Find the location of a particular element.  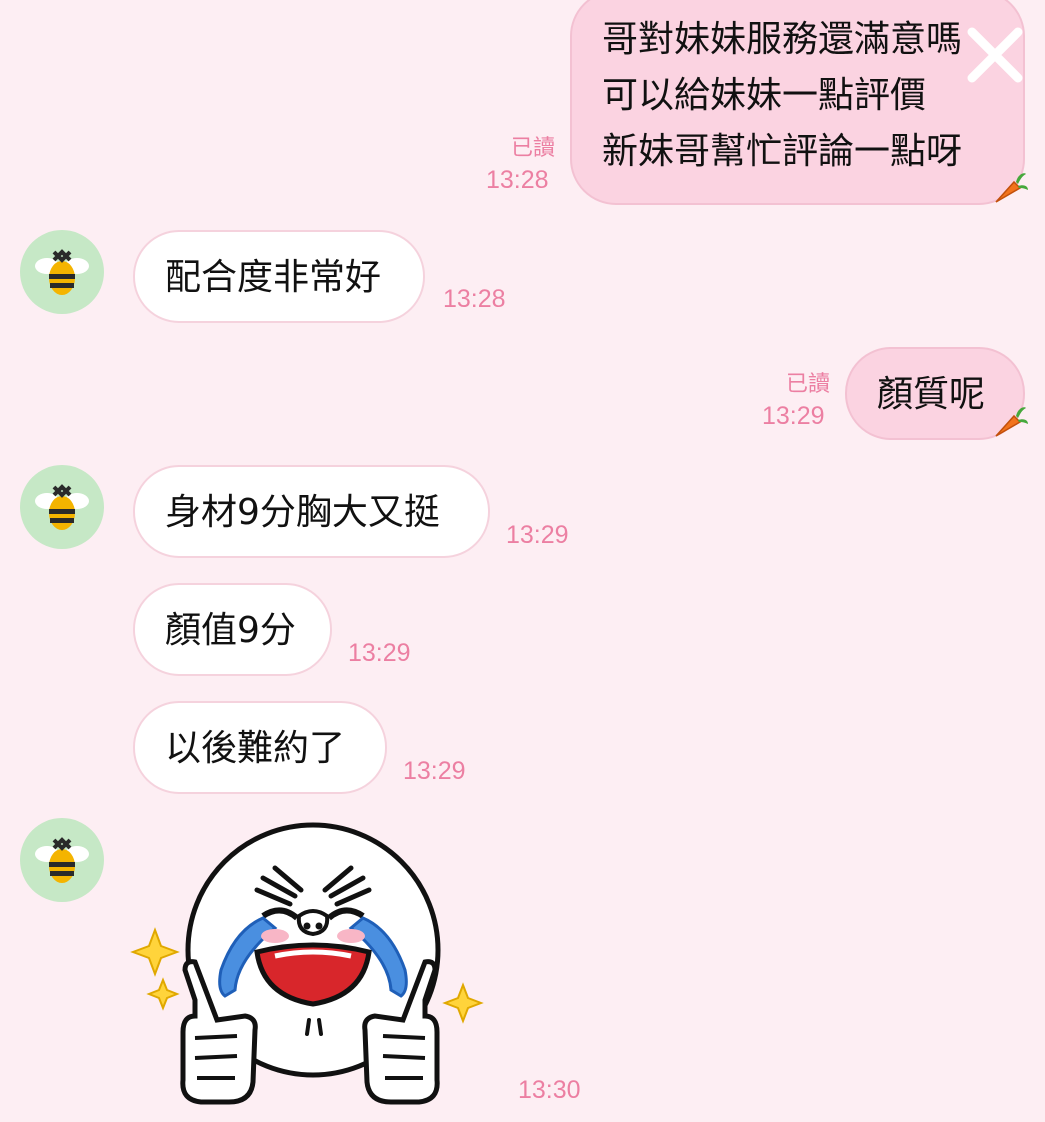

message-line: 哥對妹妹服務還滿意嗎 is located at coordinates (782, 39).